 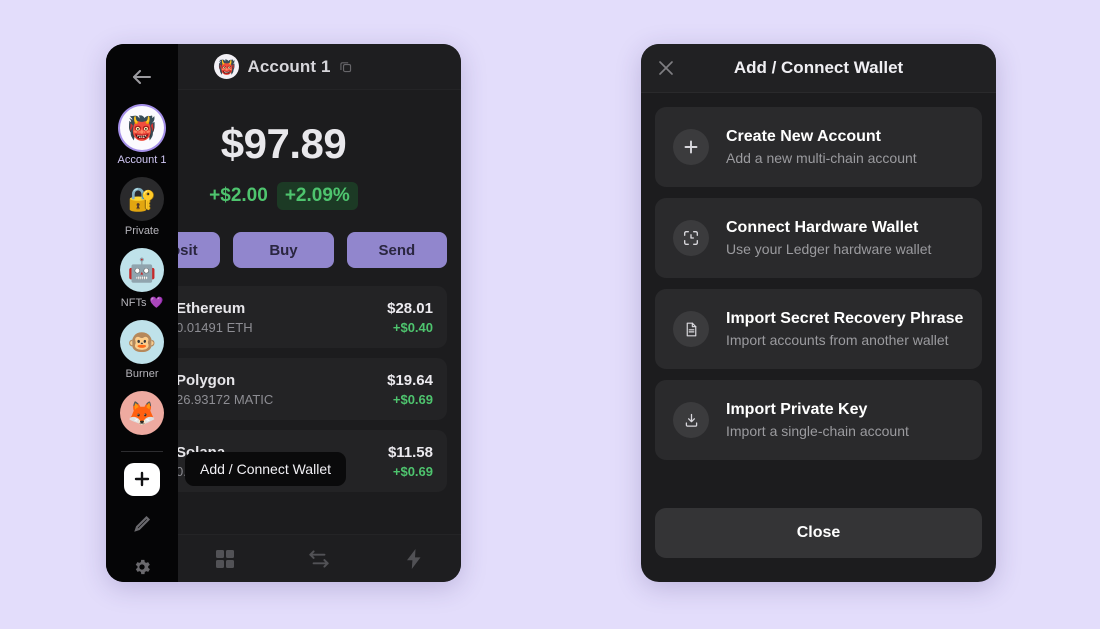 What do you see at coordinates (142, 160) in the screenshot?
I see `sidebar-item-label: Account 1` at bounding box center [142, 160].